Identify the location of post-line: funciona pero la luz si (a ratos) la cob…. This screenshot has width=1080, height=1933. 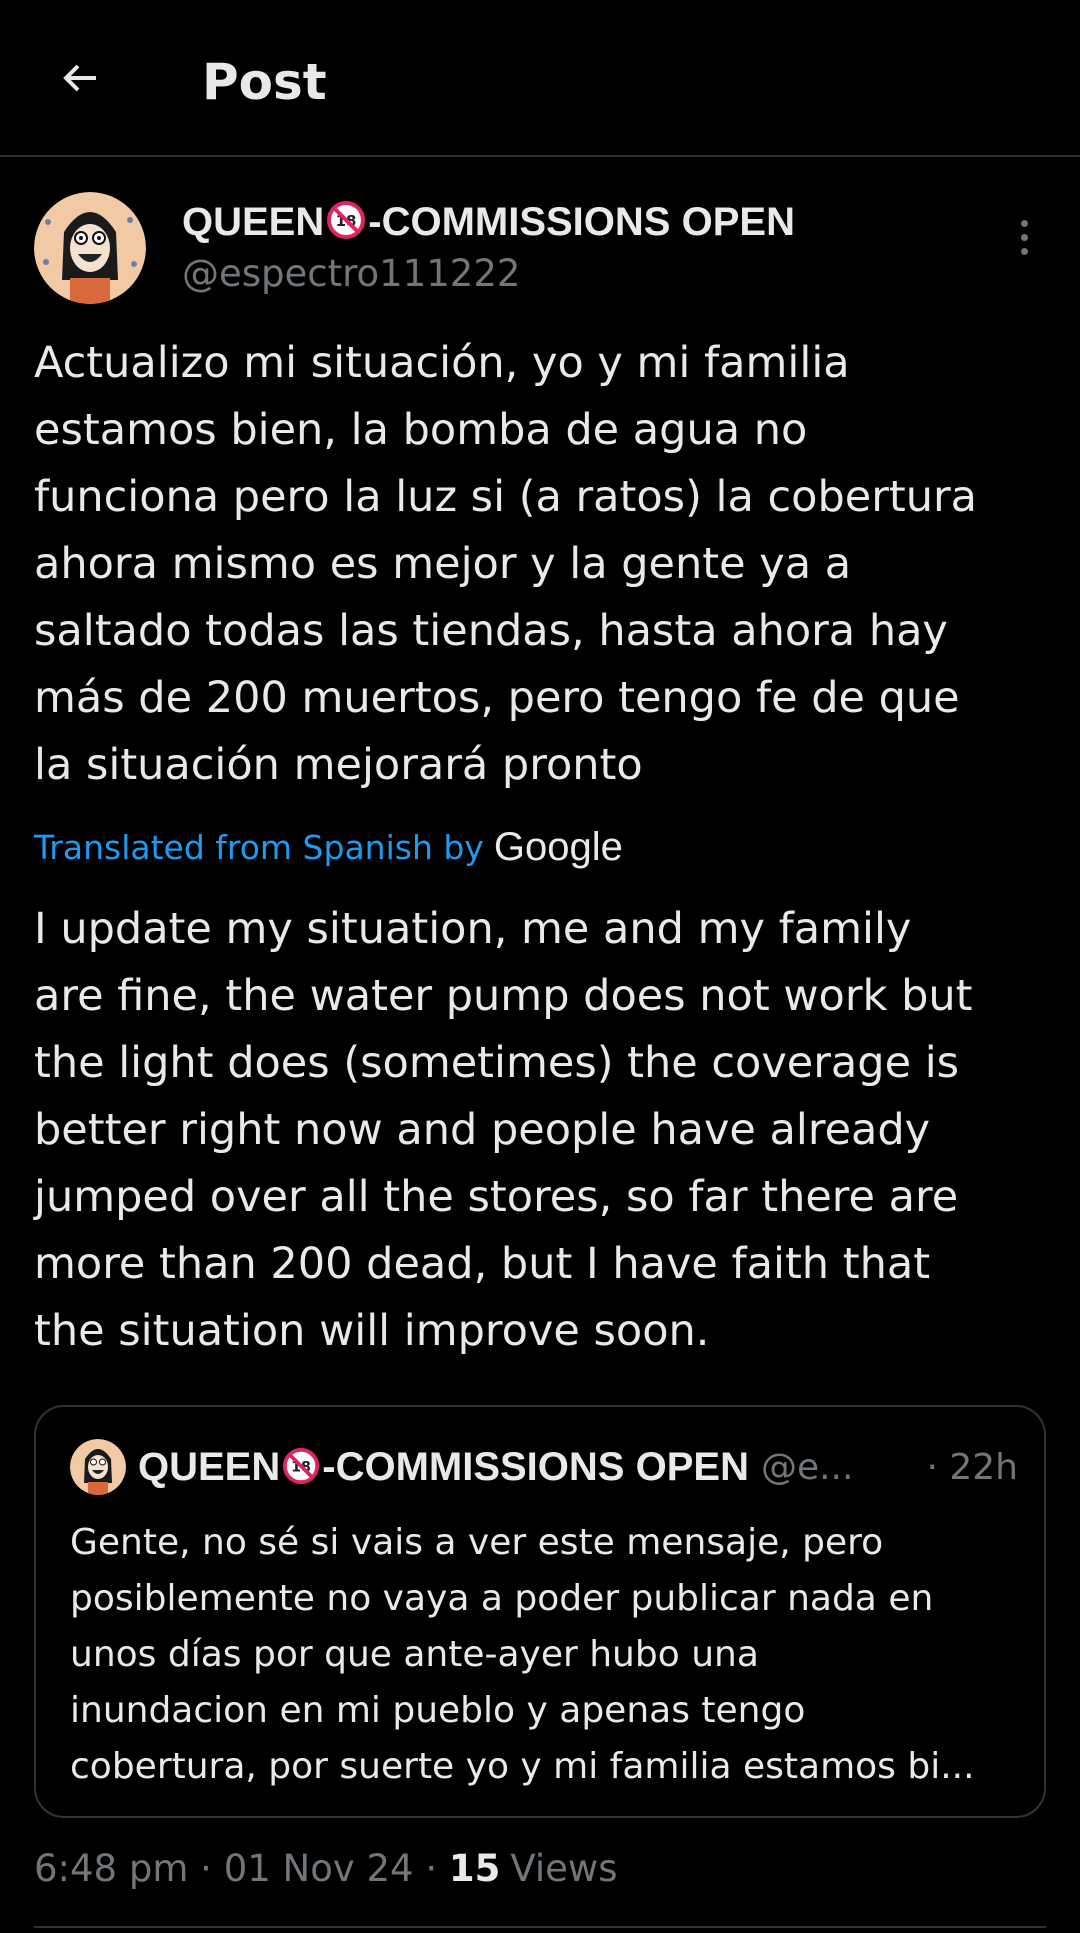
(506, 497).